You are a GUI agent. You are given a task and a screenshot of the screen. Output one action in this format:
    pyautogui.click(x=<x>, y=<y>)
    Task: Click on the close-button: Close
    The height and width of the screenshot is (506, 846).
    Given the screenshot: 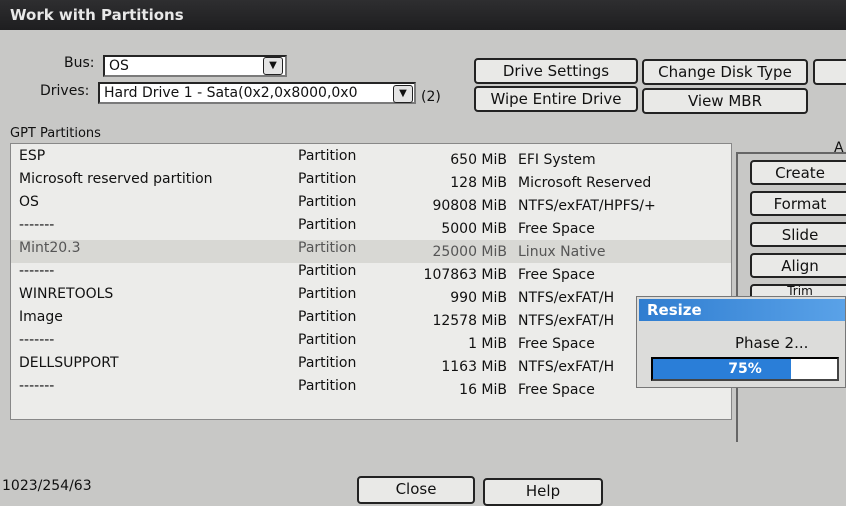 What is the action you would take?
    pyautogui.click(x=416, y=490)
    